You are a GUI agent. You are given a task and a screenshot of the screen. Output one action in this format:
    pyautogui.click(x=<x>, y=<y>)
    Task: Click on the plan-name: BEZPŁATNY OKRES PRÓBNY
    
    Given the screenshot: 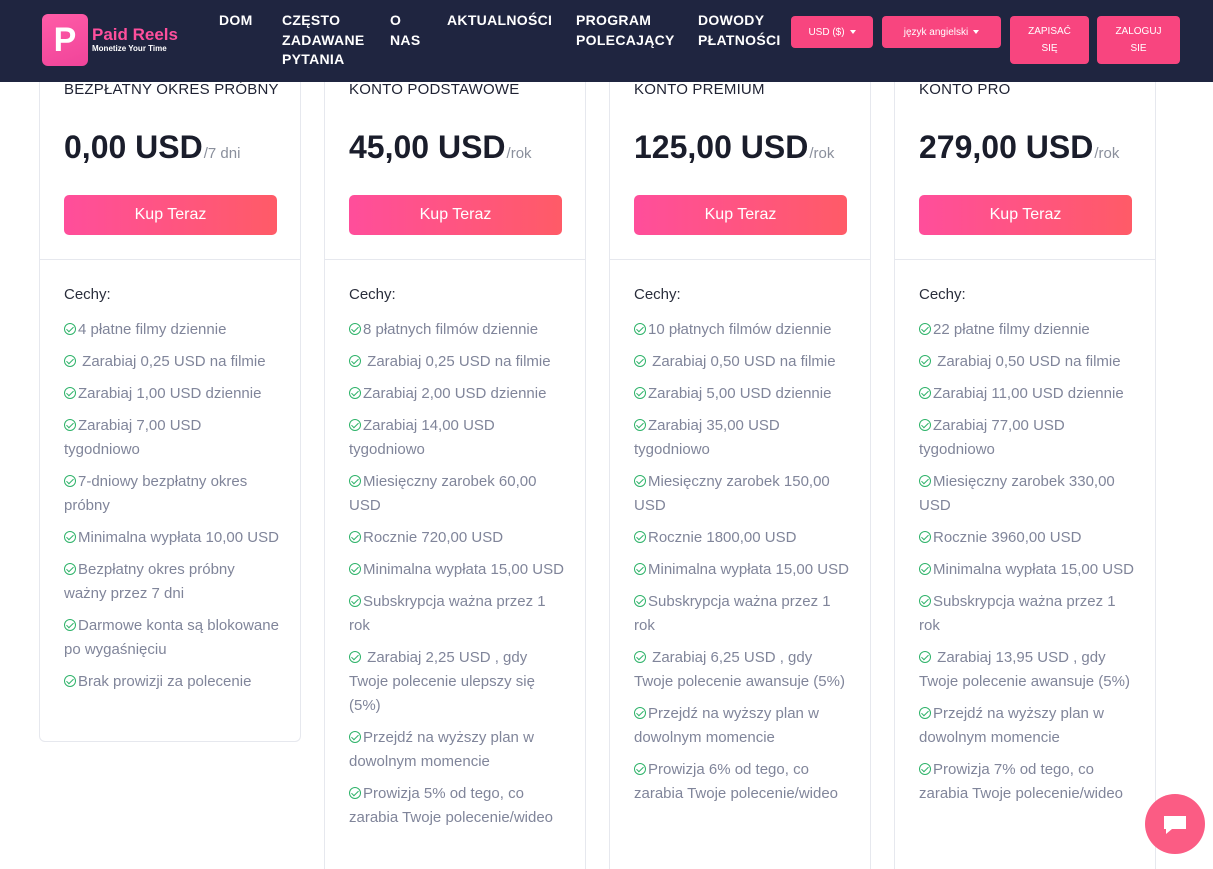 What is the action you would take?
    pyautogui.click(x=171, y=89)
    